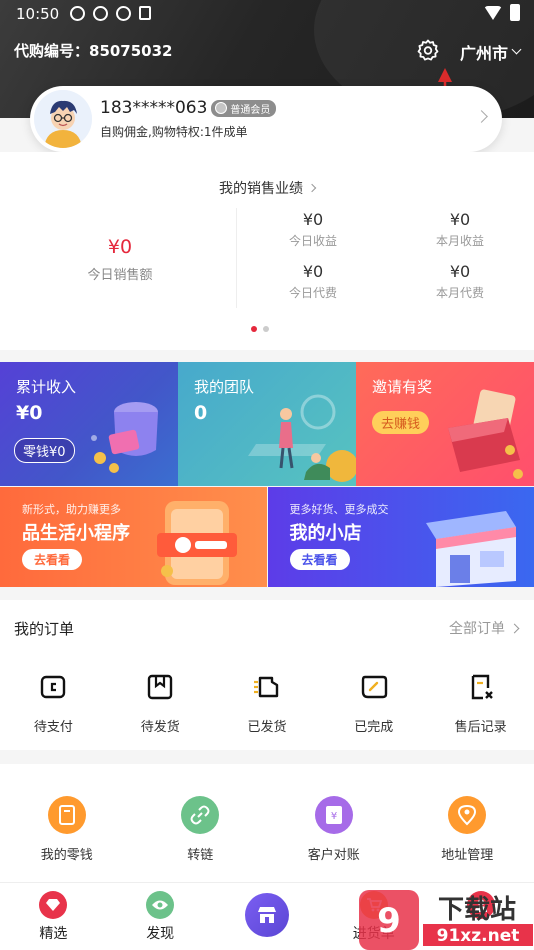  Describe the element at coordinates (445, 424) in the screenshot. I see `invite-tile: 邀请有奖 去赚钱` at that location.